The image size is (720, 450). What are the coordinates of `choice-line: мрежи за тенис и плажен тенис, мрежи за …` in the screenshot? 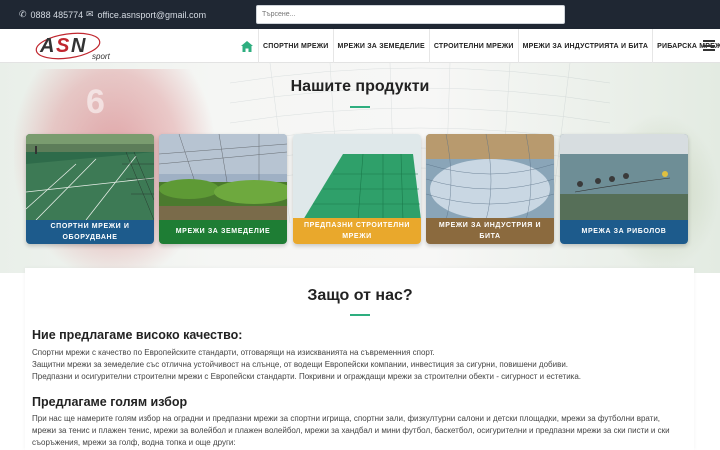 It's located at (351, 430).